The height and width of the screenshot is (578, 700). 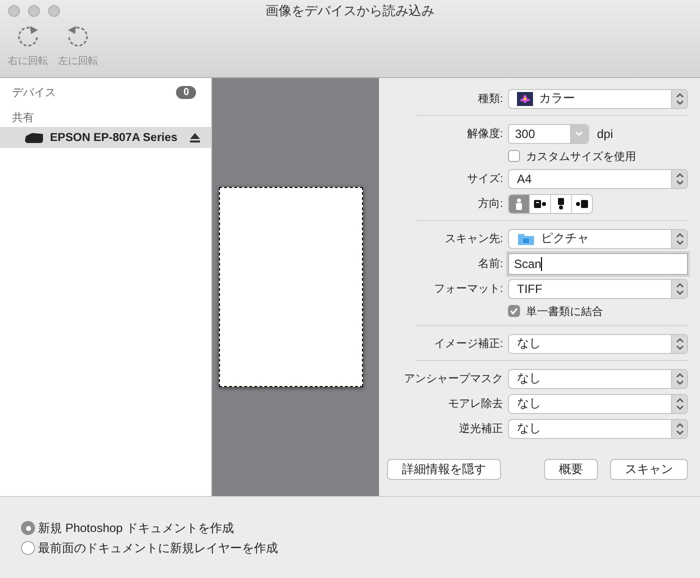 What do you see at coordinates (579, 134) in the screenshot?
I see `chevron-down-icon` at bounding box center [579, 134].